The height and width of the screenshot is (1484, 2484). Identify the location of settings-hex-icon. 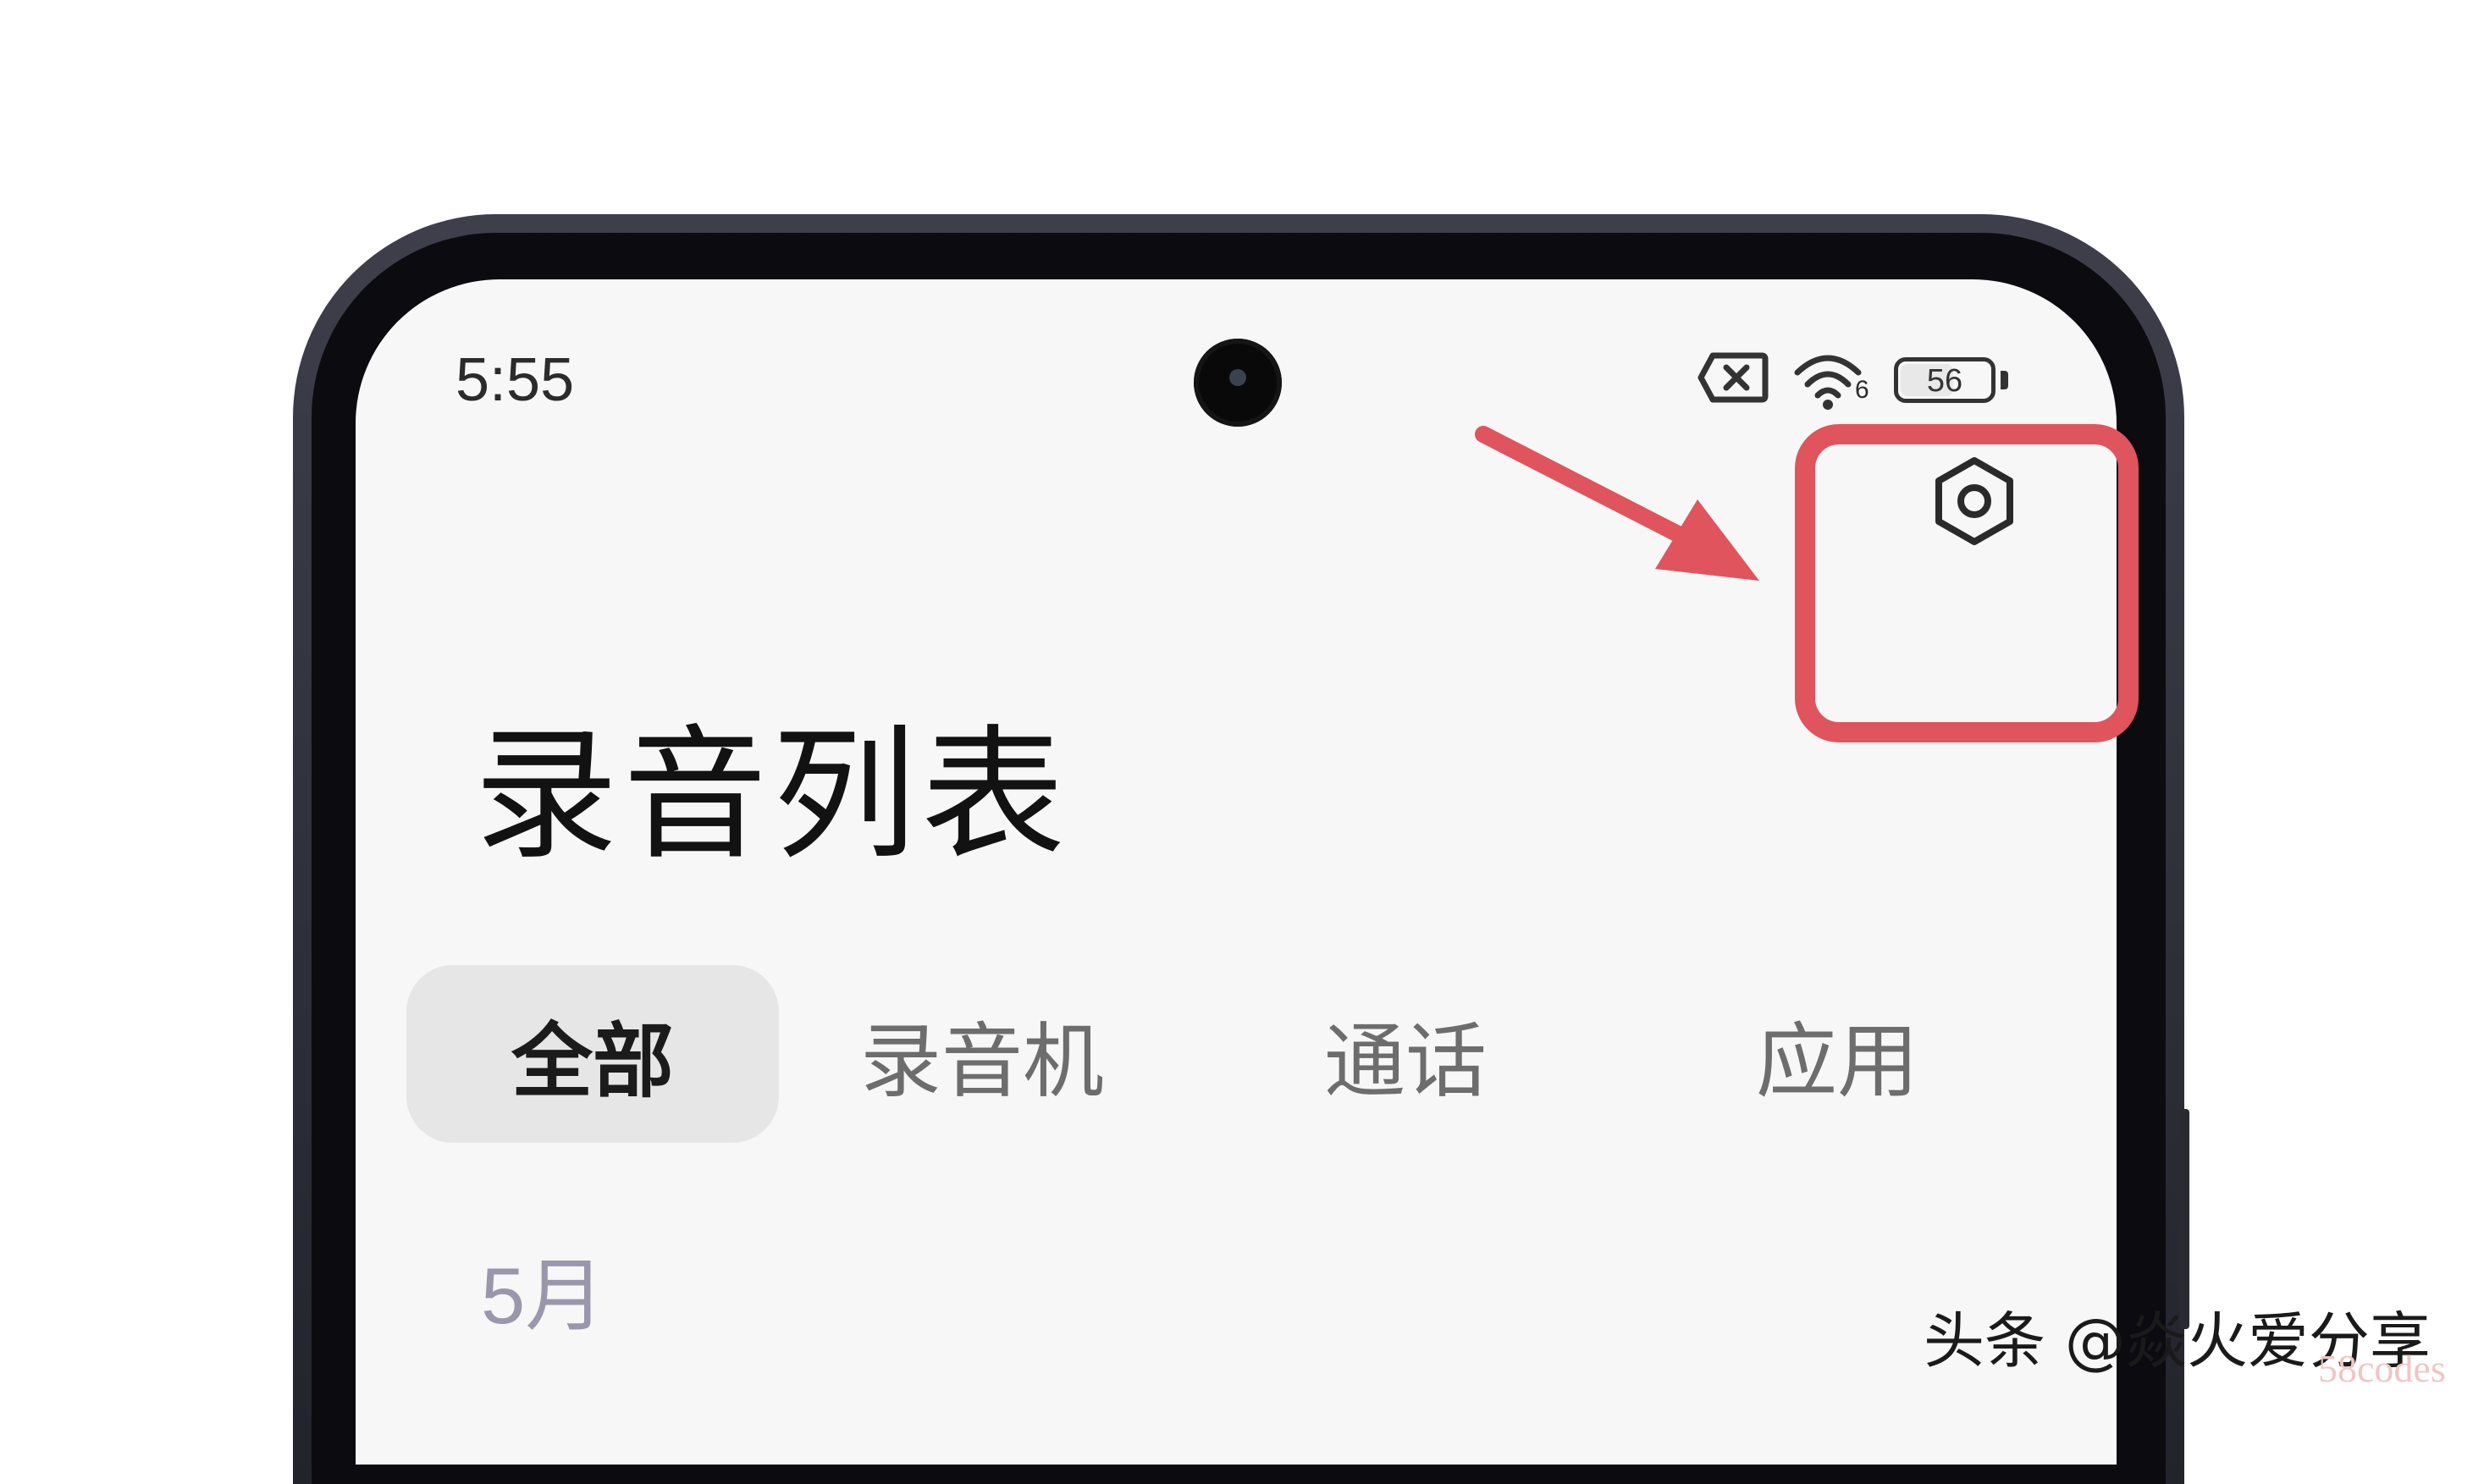
(1974, 501).